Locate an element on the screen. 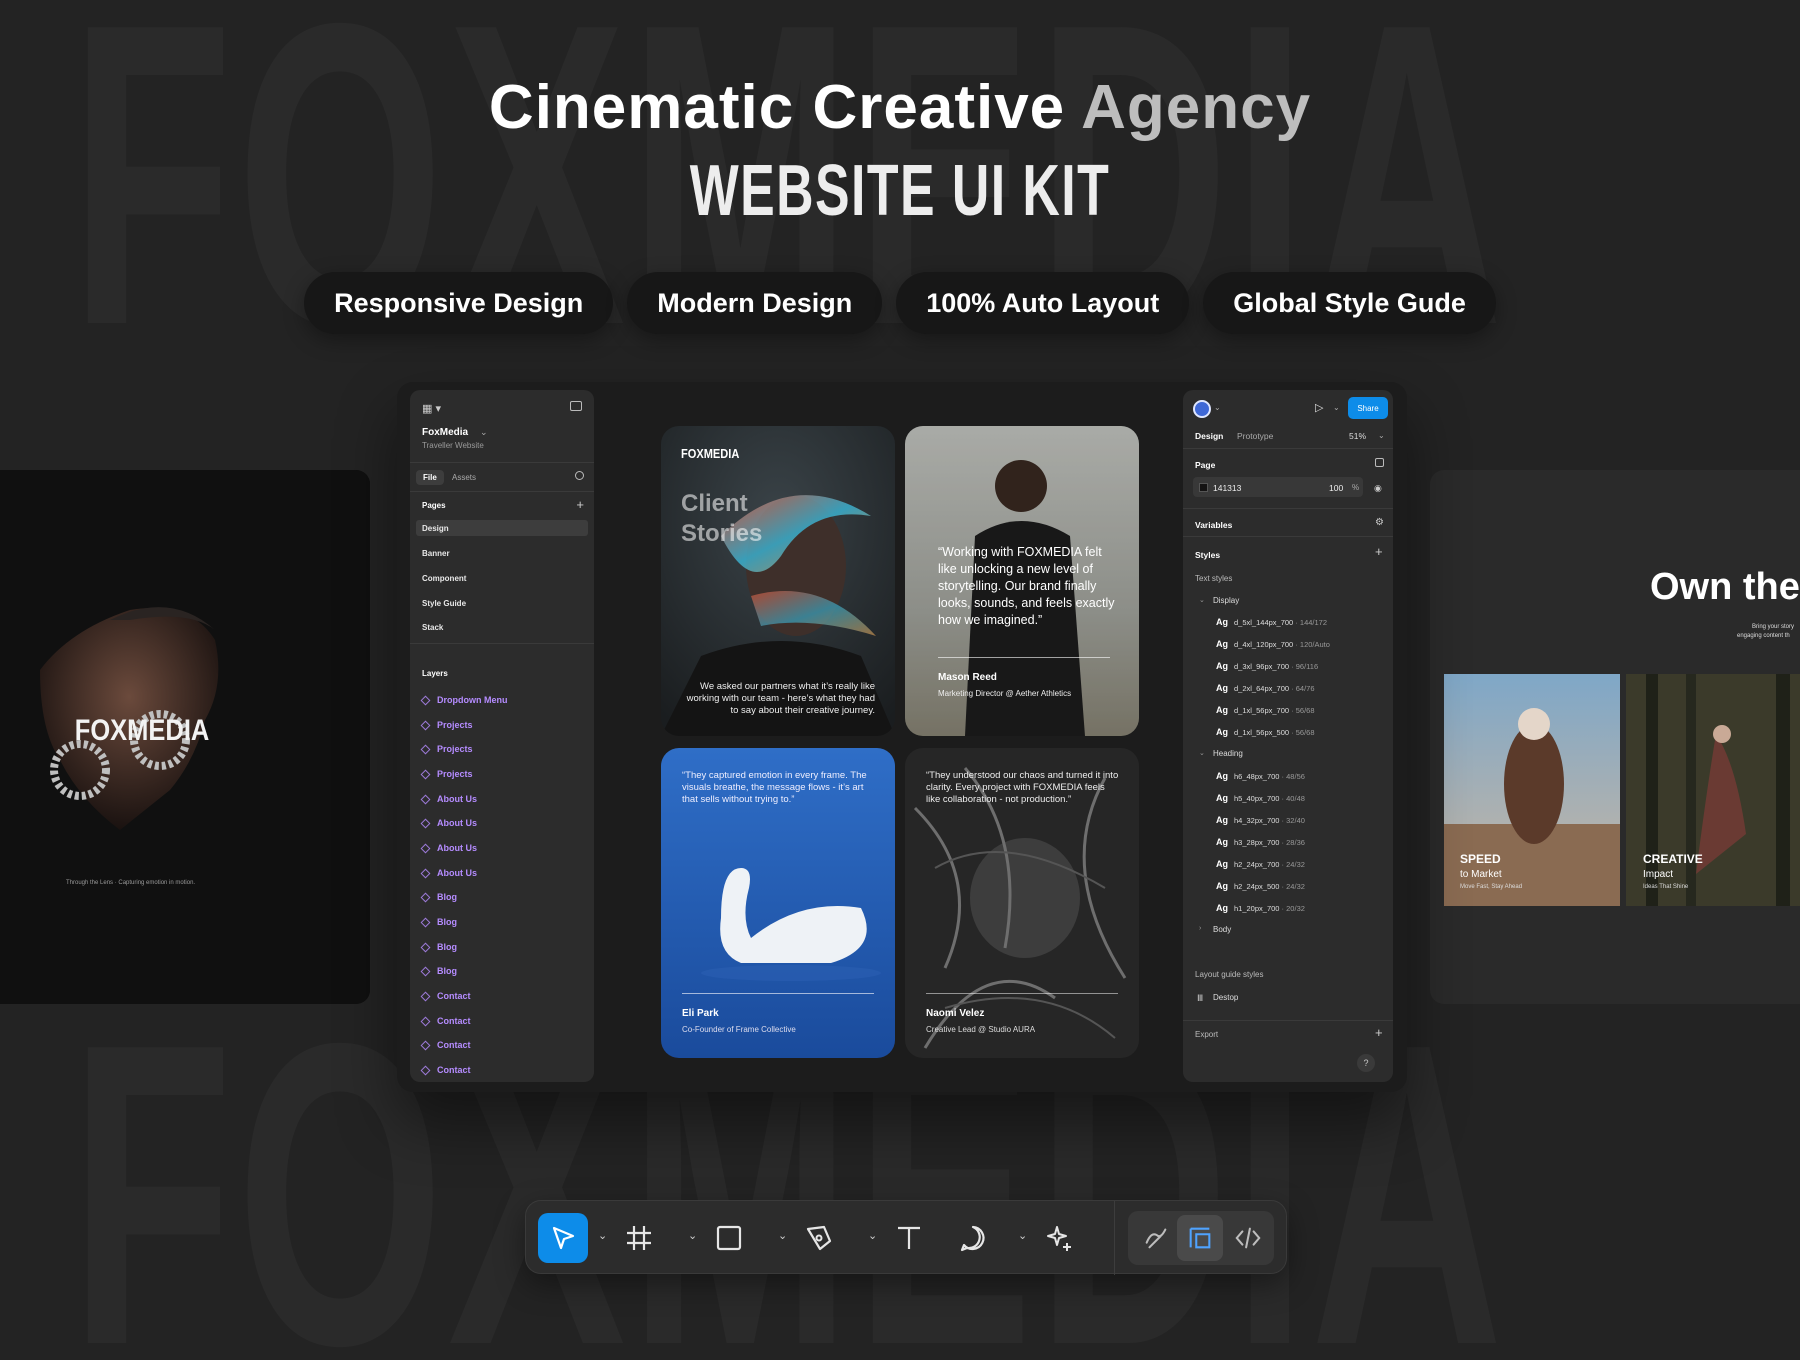 The height and width of the screenshot is (1360, 1800). draw-mode-button is located at coordinates (1156, 1238).